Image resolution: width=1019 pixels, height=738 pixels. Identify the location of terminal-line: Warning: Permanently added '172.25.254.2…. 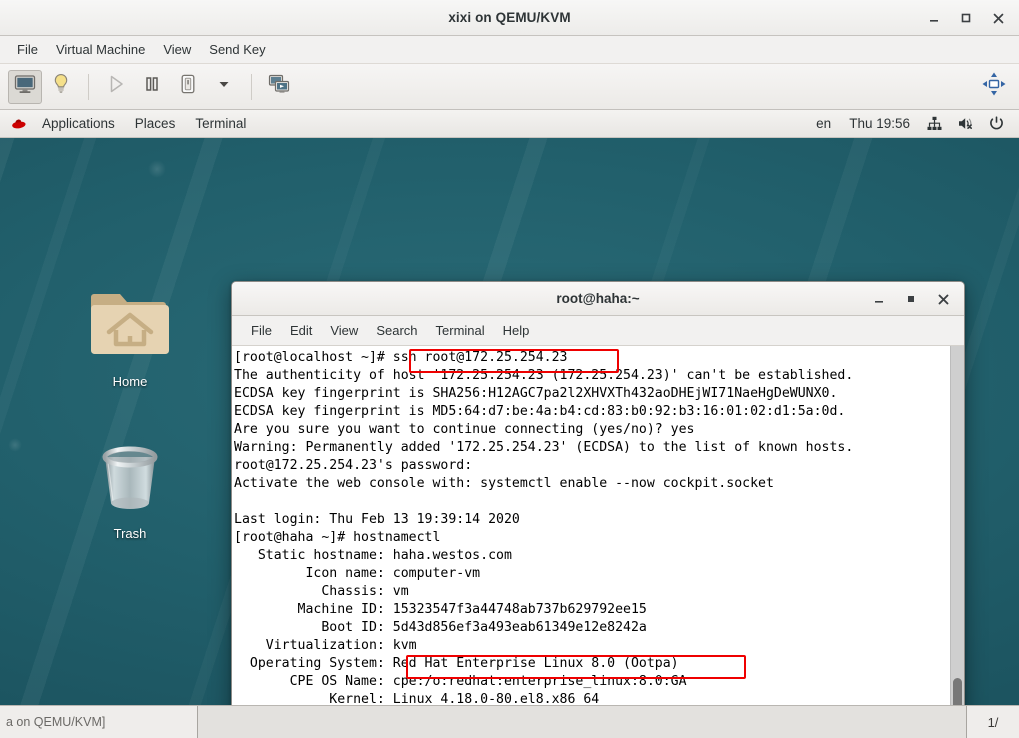
(544, 447).